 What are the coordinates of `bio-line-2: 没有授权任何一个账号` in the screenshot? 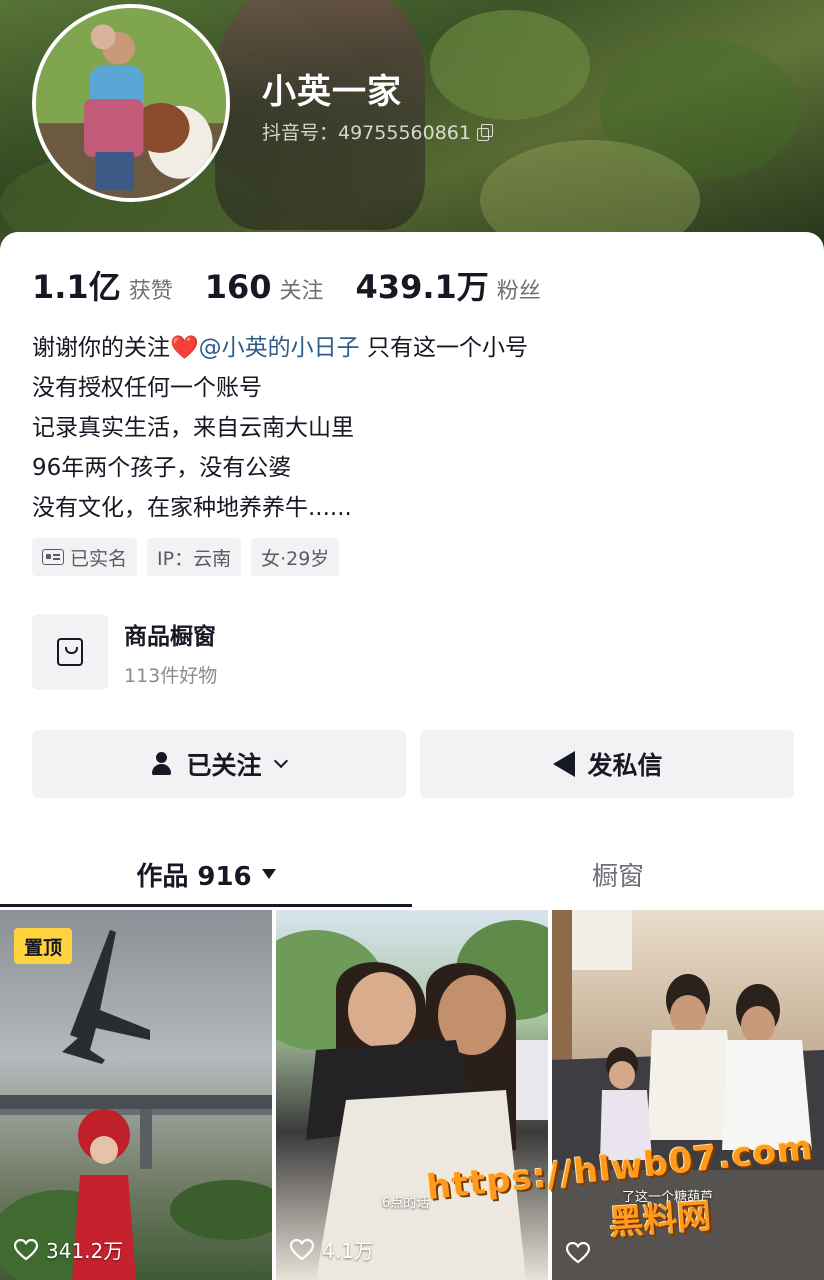 It's located at (147, 388).